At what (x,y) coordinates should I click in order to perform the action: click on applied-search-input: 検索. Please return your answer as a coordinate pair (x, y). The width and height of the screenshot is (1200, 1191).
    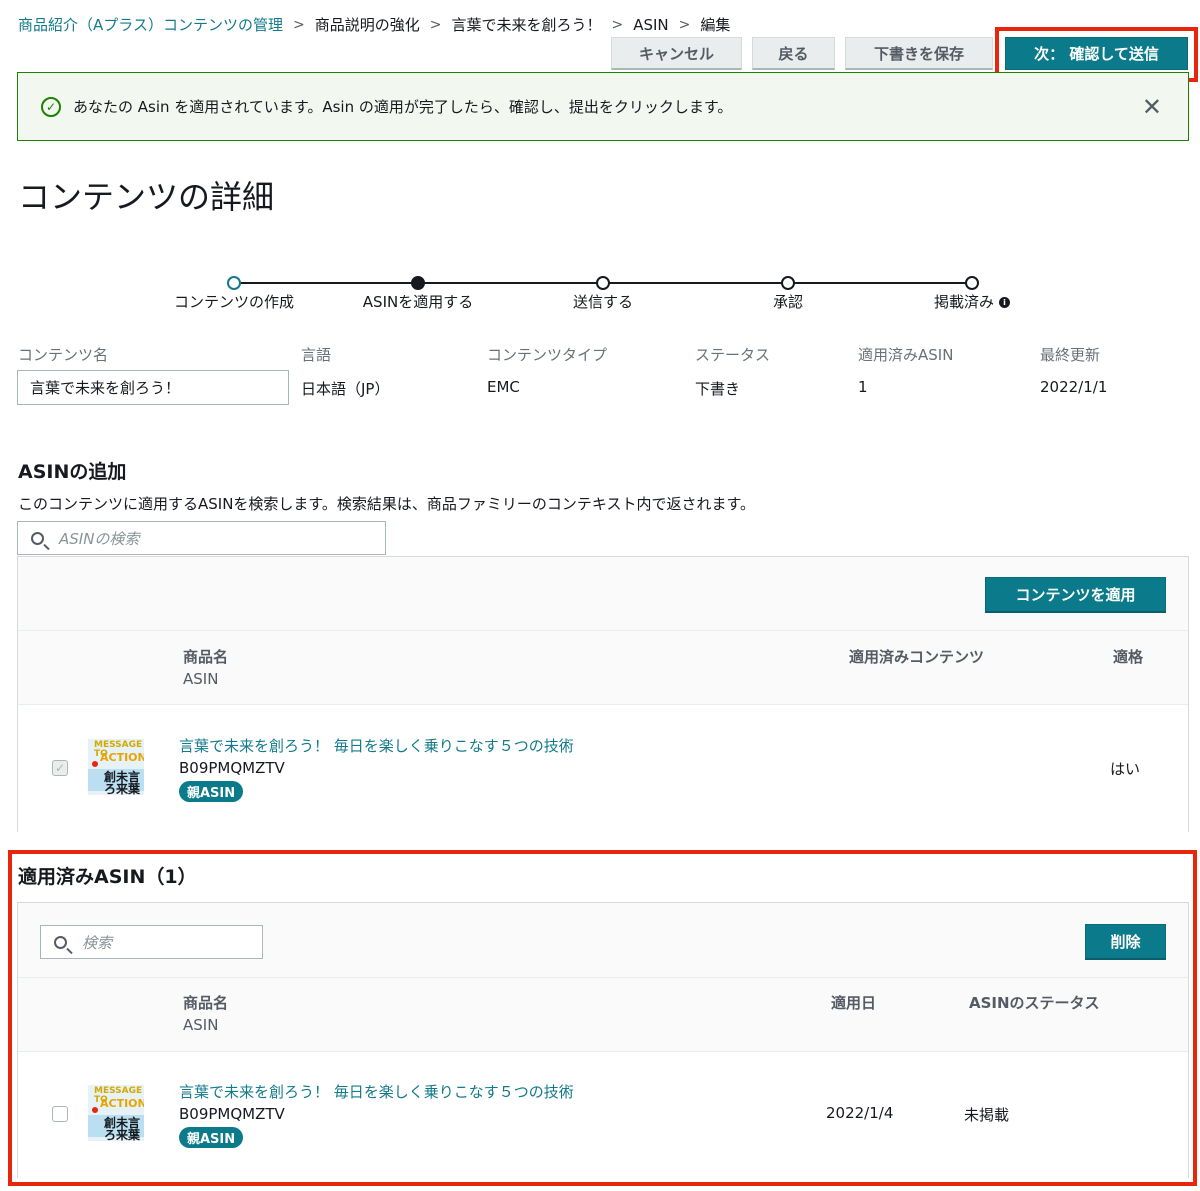
    Looking at the image, I should click on (151, 942).